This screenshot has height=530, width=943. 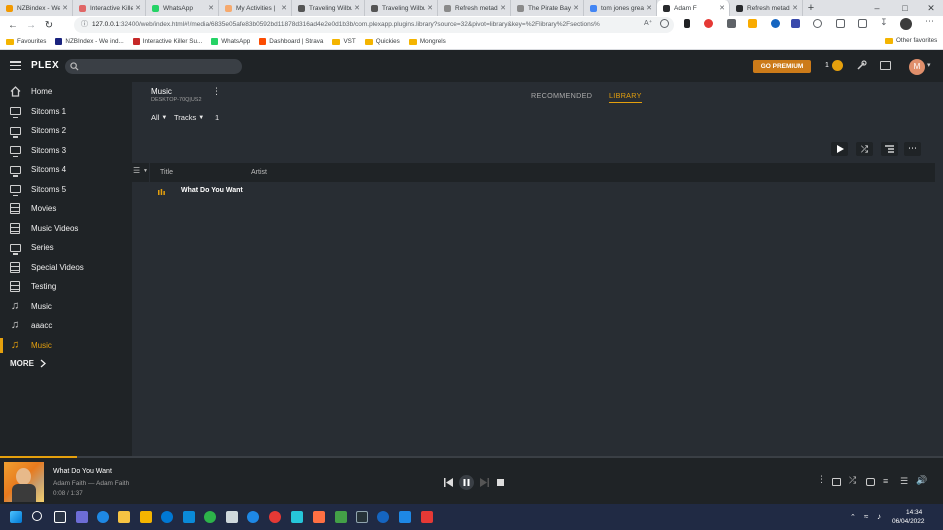 What do you see at coordinates (230, 41) in the screenshot?
I see `bookmark-item: WhatsApp` at bounding box center [230, 41].